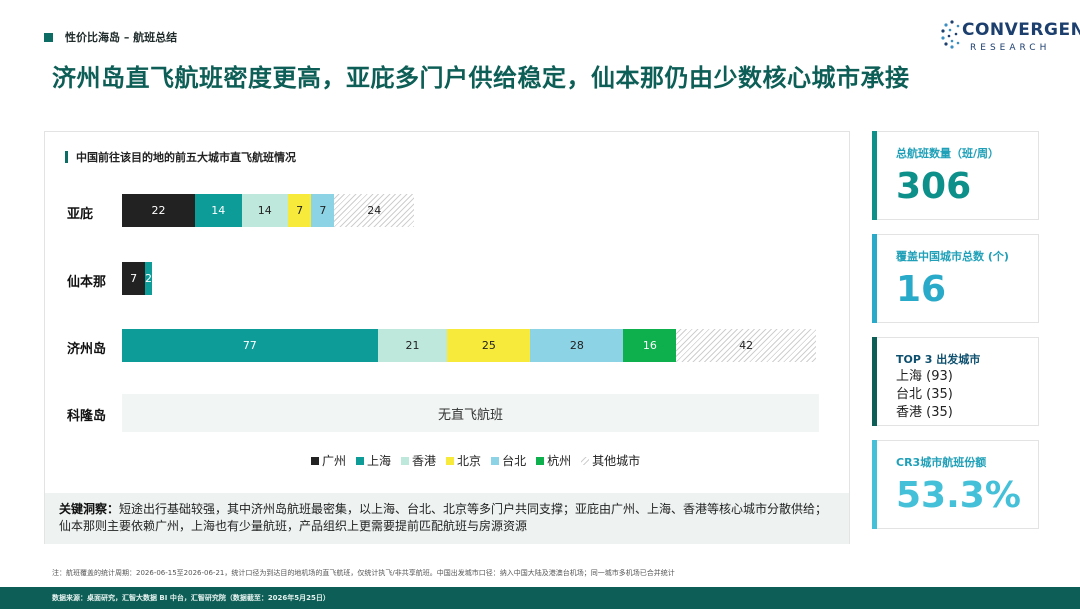 The image size is (1080, 609). I want to click on section-label: 性价比海岛 – 航班总结, so click(121, 37).